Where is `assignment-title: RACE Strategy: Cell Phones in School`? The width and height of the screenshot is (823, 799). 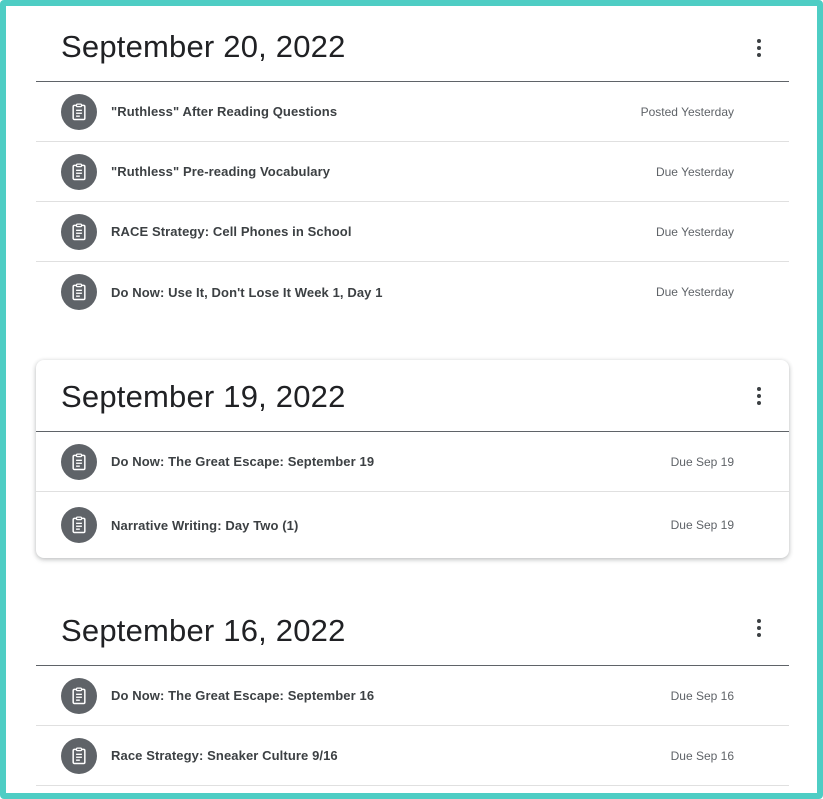 assignment-title: RACE Strategy: Cell Phones in School is located at coordinates (231, 231).